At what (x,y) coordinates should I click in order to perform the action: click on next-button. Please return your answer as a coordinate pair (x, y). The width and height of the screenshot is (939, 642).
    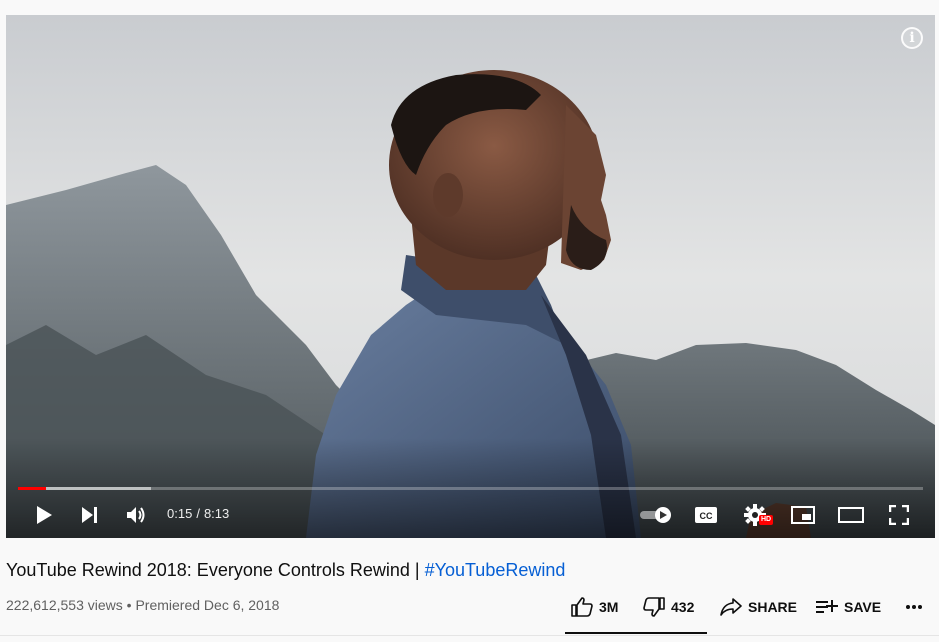
    Looking at the image, I should click on (90, 515).